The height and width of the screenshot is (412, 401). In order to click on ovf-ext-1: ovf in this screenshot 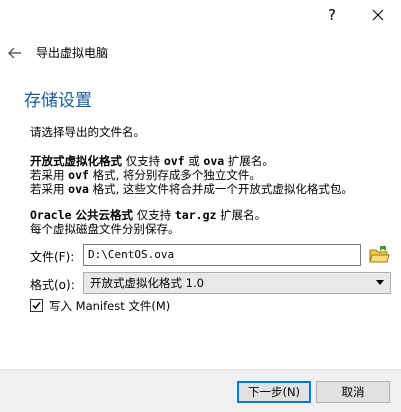, I will do `click(174, 161)`.